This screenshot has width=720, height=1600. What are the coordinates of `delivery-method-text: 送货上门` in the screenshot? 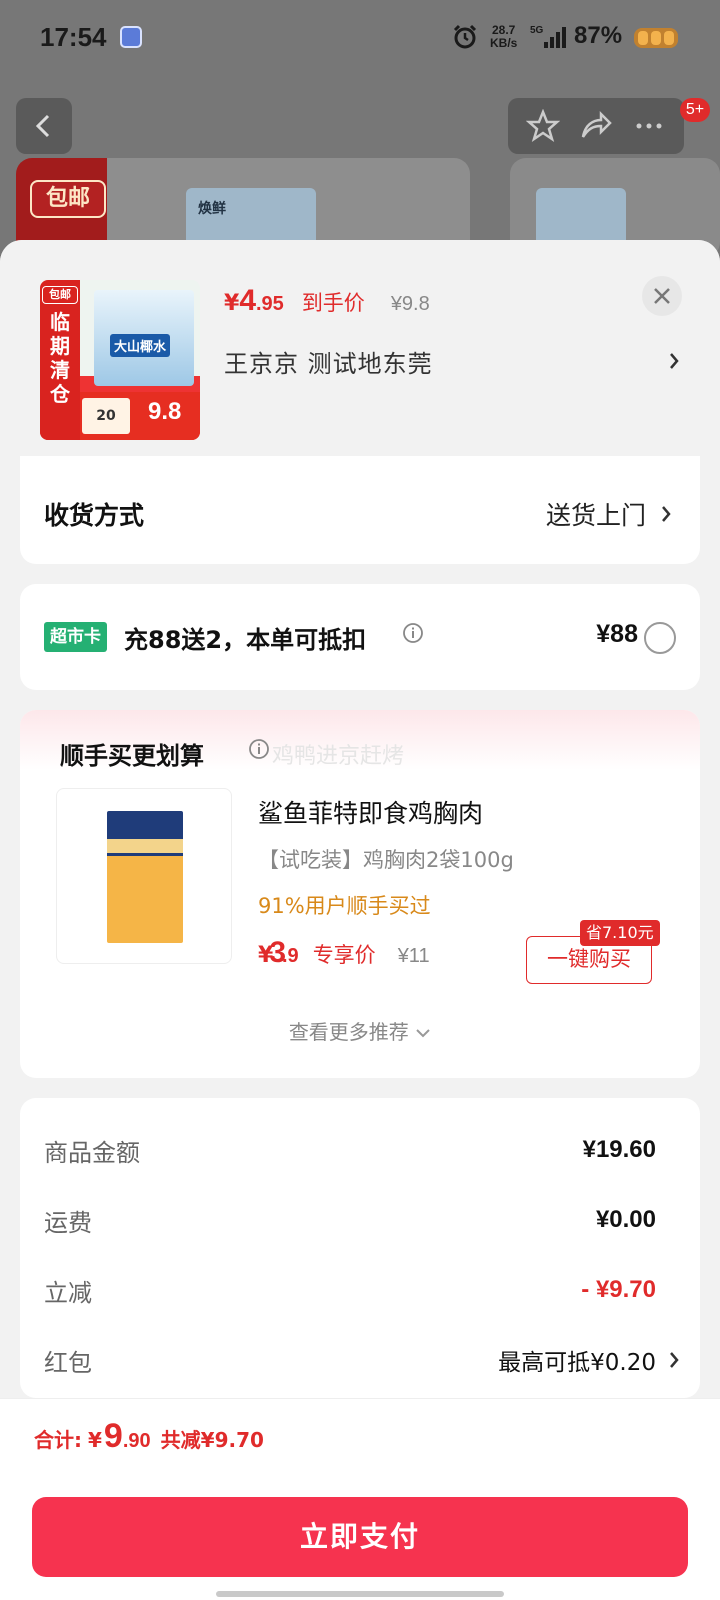 It's located at (595, 515).